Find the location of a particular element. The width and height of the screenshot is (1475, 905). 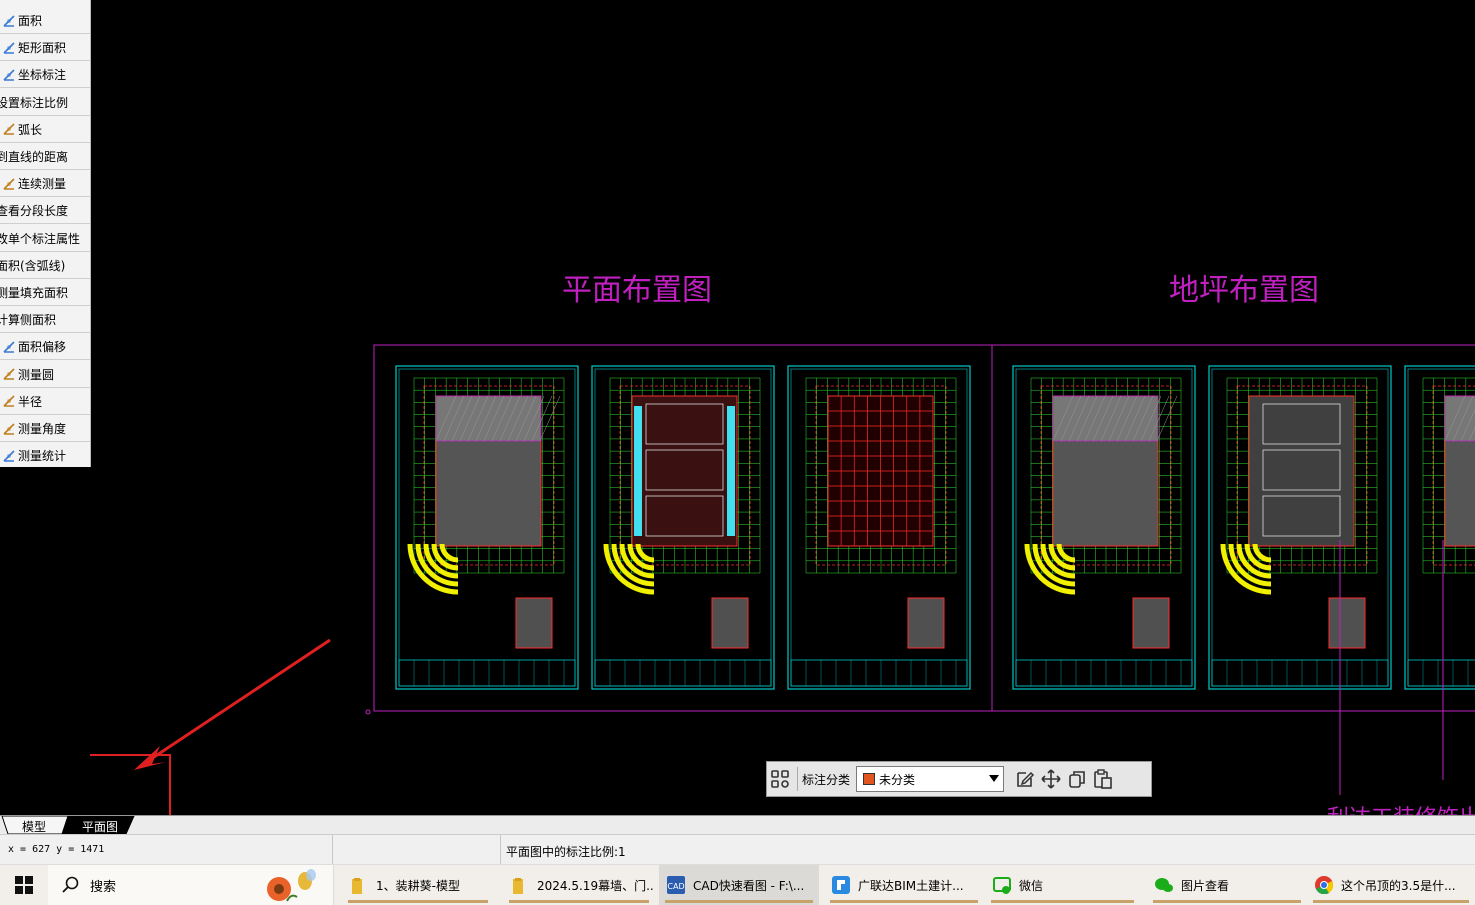

area-icon is located at coordinates (9, 20).